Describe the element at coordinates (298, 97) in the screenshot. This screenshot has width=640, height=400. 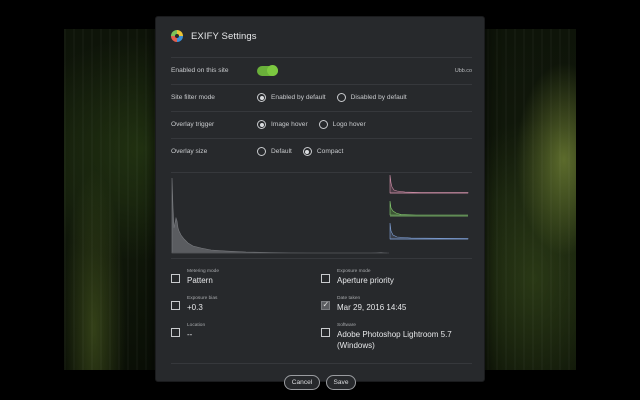
I see `radio-label: Enabled by default` at that location.